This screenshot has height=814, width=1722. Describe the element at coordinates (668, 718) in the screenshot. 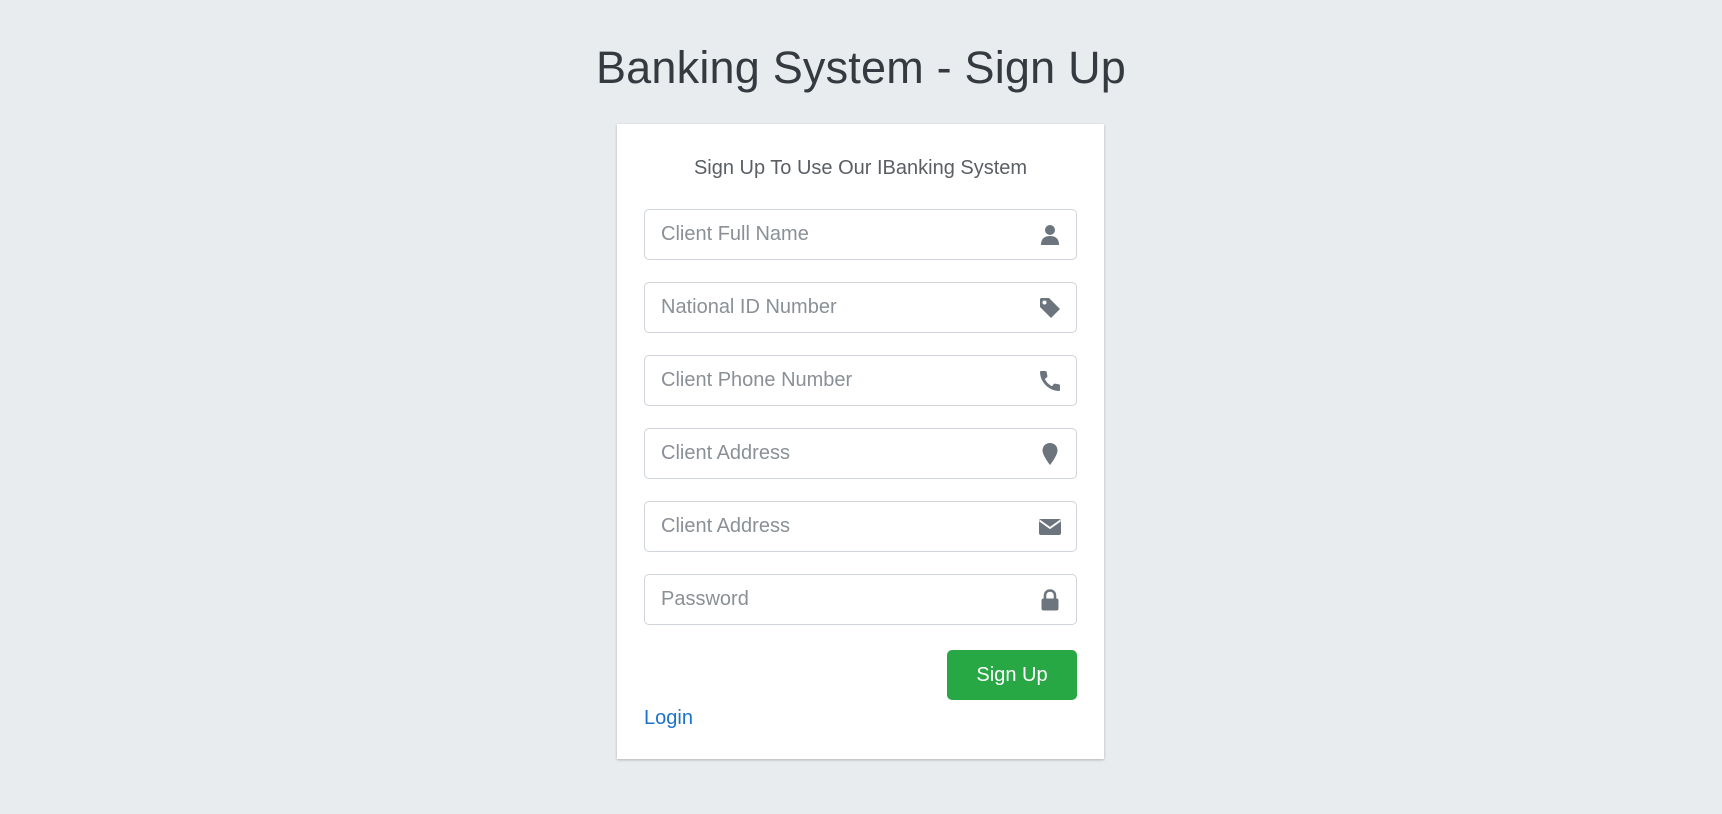

I see `login-link: Login` at that location.